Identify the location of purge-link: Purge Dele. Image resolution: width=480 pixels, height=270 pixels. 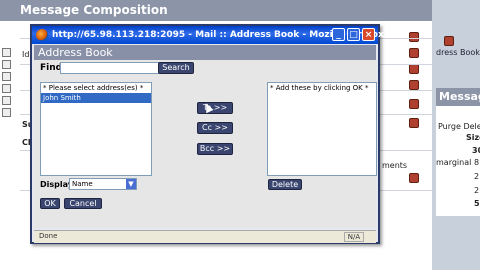
(459, 126).